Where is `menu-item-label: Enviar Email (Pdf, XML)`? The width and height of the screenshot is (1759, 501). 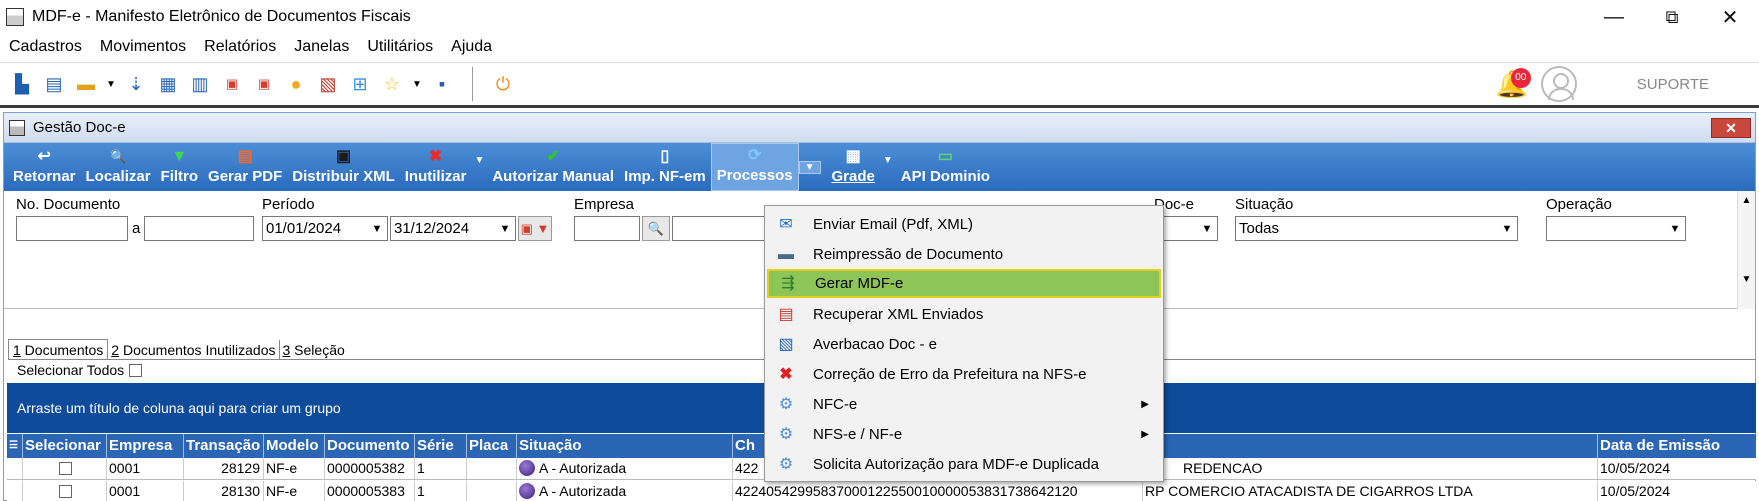
menu-item-label: Enviar Email (Pdf, XML) is located at coordinates (893, 224).